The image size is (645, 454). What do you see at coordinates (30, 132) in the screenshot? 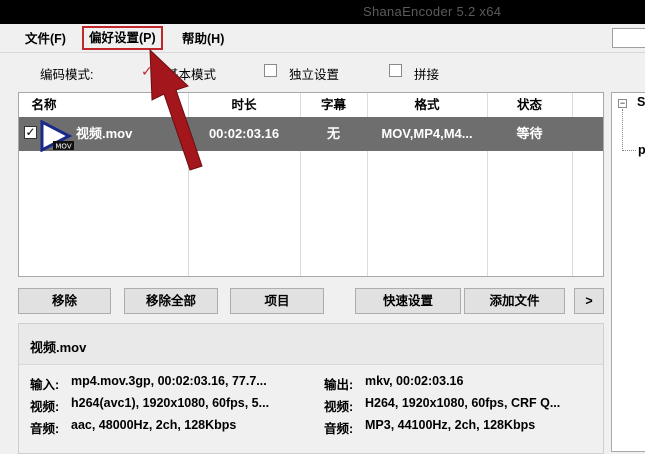
I see `row-checkbox: ✓` at bounding box center [30, 132].